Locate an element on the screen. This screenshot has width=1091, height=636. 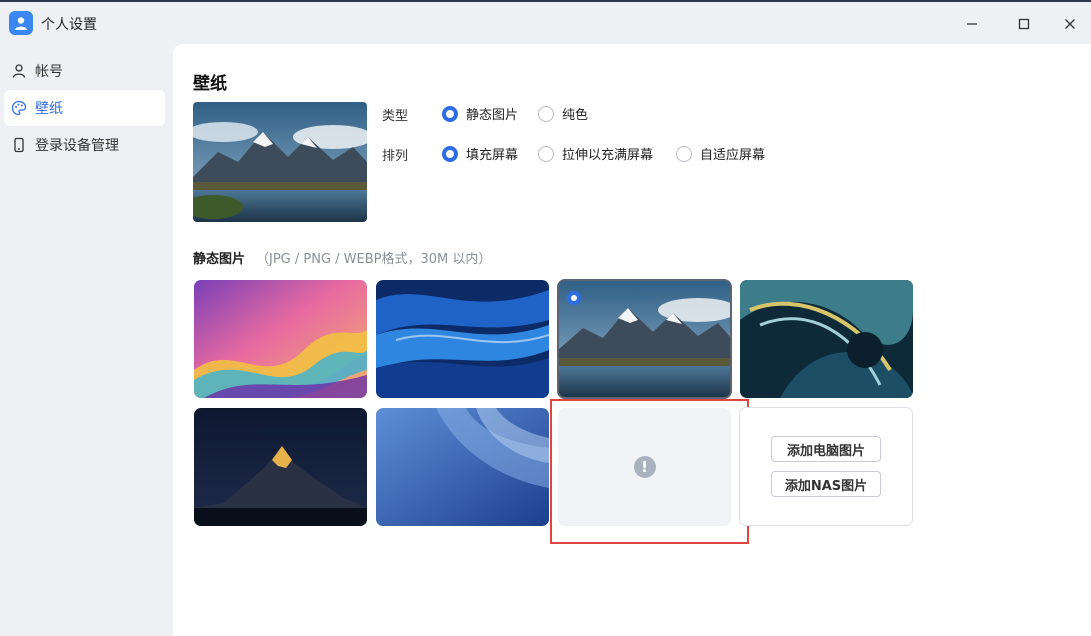
arrange-fill-radio: 填充屏幕 is located at coordinates (480, 153).